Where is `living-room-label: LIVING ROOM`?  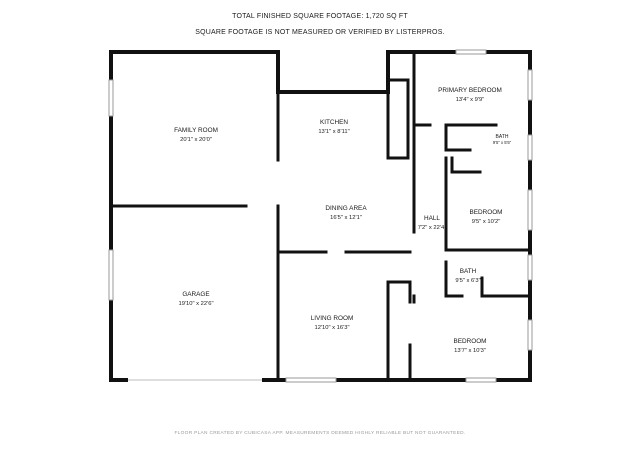
living-room-label: LIVING ROOM is located at coordinates (332, 318).